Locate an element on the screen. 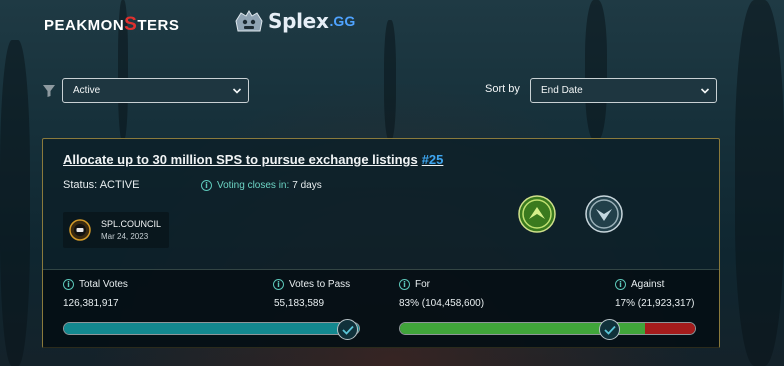 Image resolution: width=784 pixels, height=366 pixels. author-badge: SPL.COUNCIL Mar 24, 2023 is located at coordinates (116, 230).